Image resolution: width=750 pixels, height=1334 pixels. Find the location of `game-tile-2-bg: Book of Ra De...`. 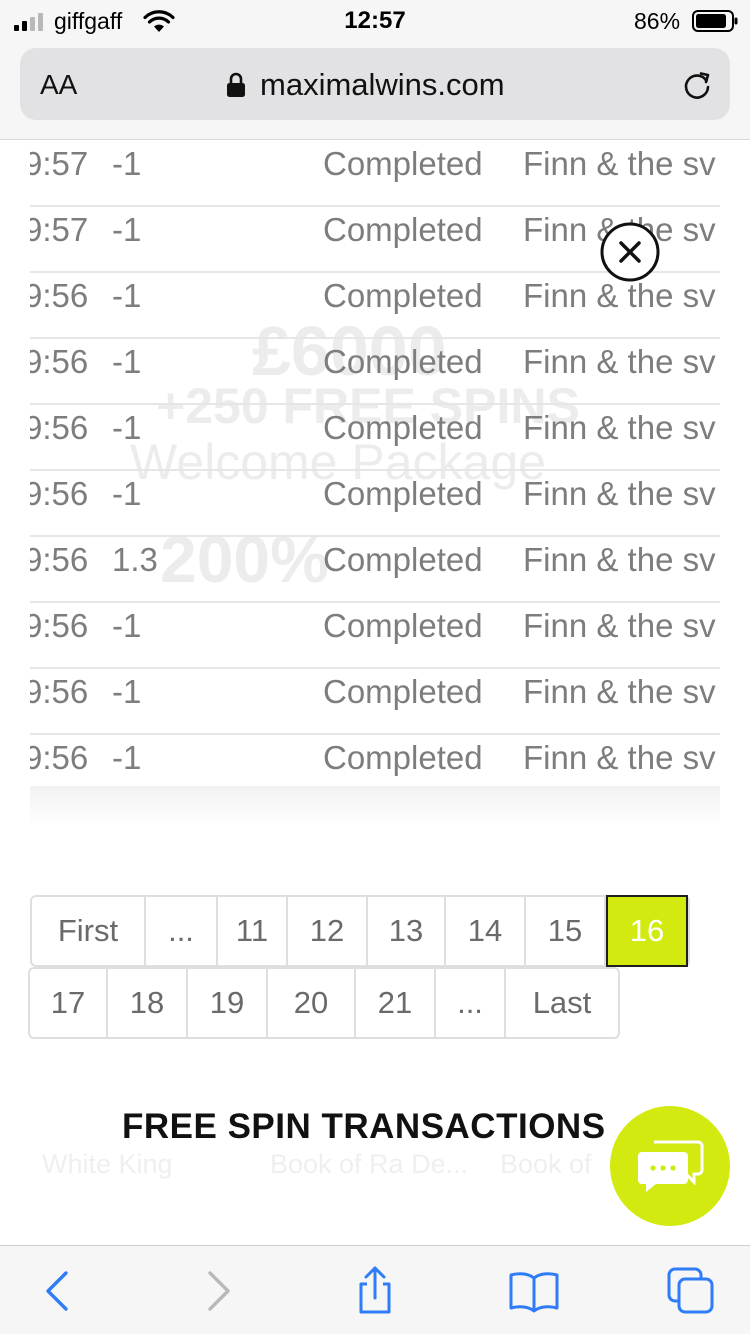

game-tile-2-bg: Book of Ra De... is located at coordinates (369, 1164).